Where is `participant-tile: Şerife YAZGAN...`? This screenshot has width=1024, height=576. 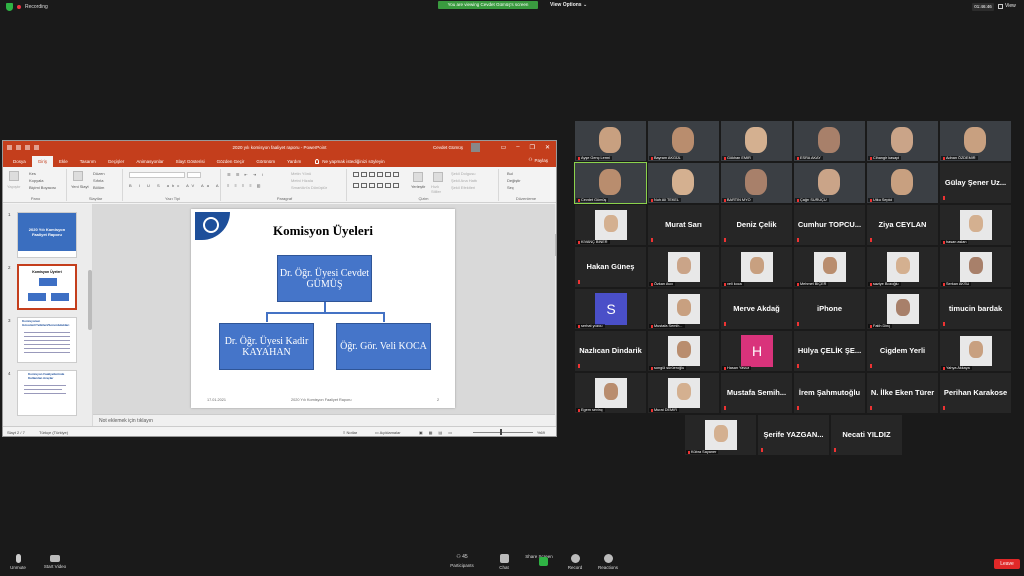 participant-tile: Şerife YAZGAN... is located at coordinates (793, 435).